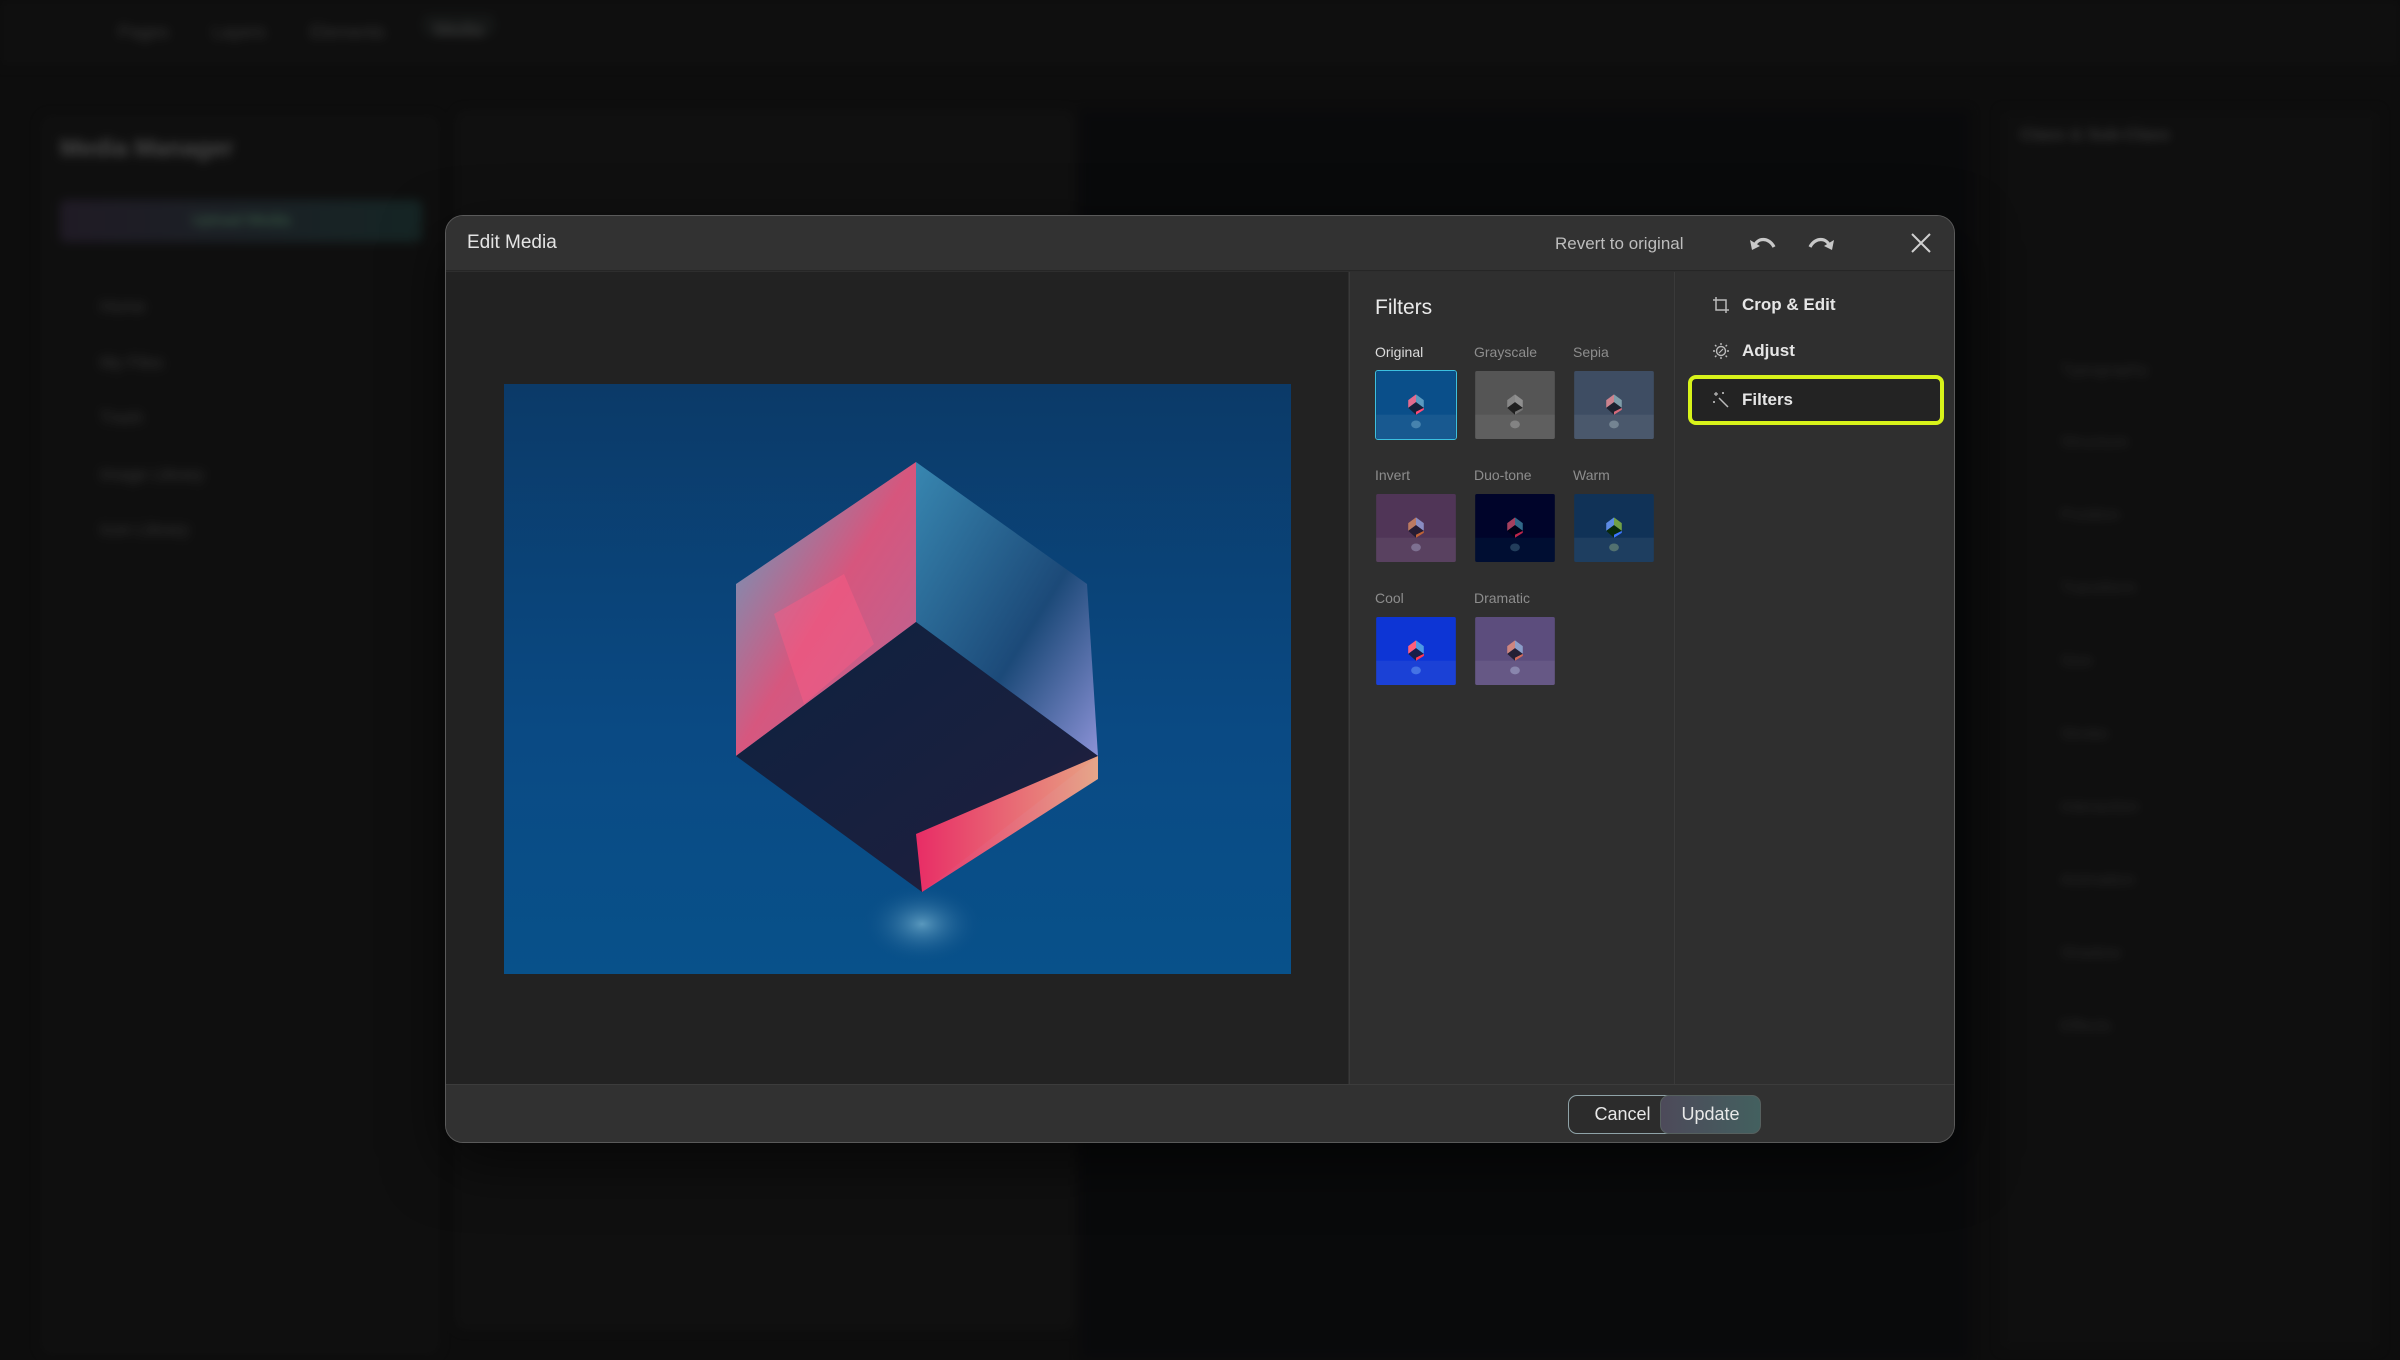 This screenshot has width=2400, height=1360. I want to click on close-icon, so click(1921, 243).